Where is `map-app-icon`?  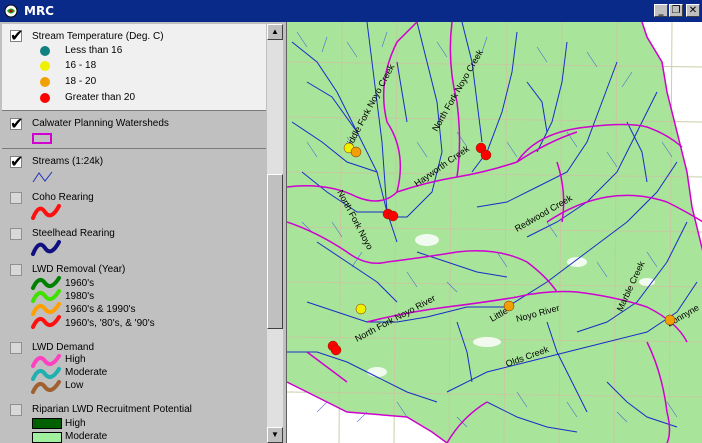
map-app-icon is located at coordinates (11, 11).